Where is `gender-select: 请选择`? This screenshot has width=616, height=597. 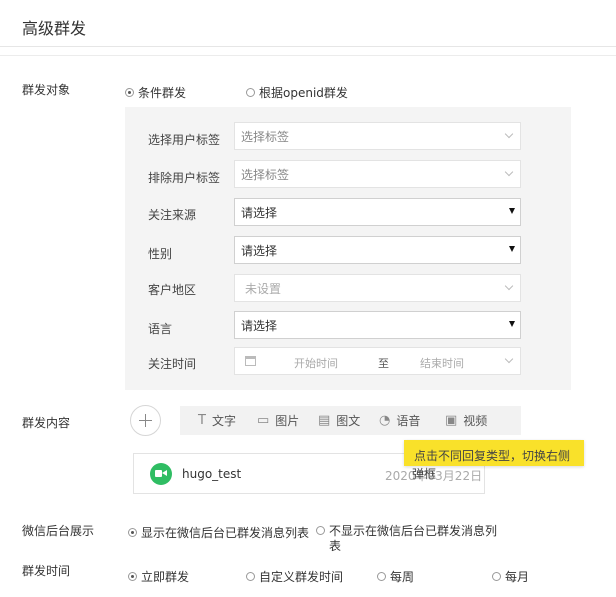
gender-select: 请选择 is located at coordinates (377, 250).